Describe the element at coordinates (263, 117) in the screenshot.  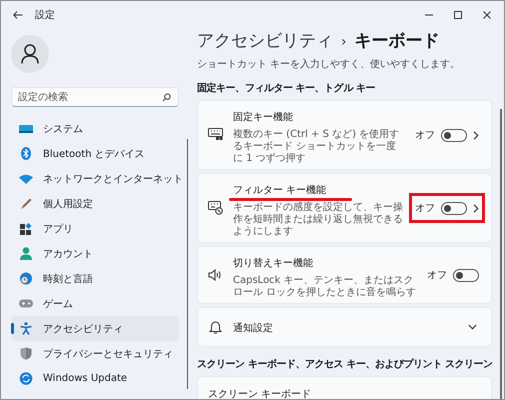
I see `setting-title: 固定キー機能` at that location.